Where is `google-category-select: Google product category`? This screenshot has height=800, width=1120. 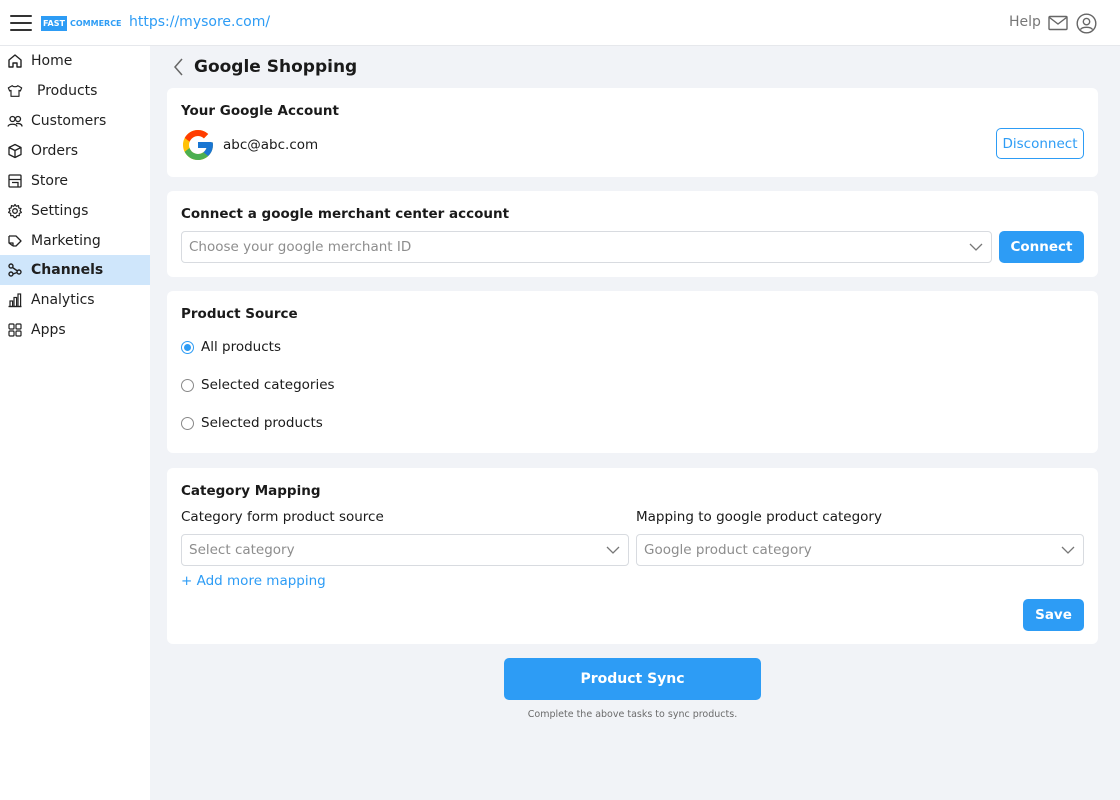
google-category-select: Google product category is located at coordinates (860, 550).